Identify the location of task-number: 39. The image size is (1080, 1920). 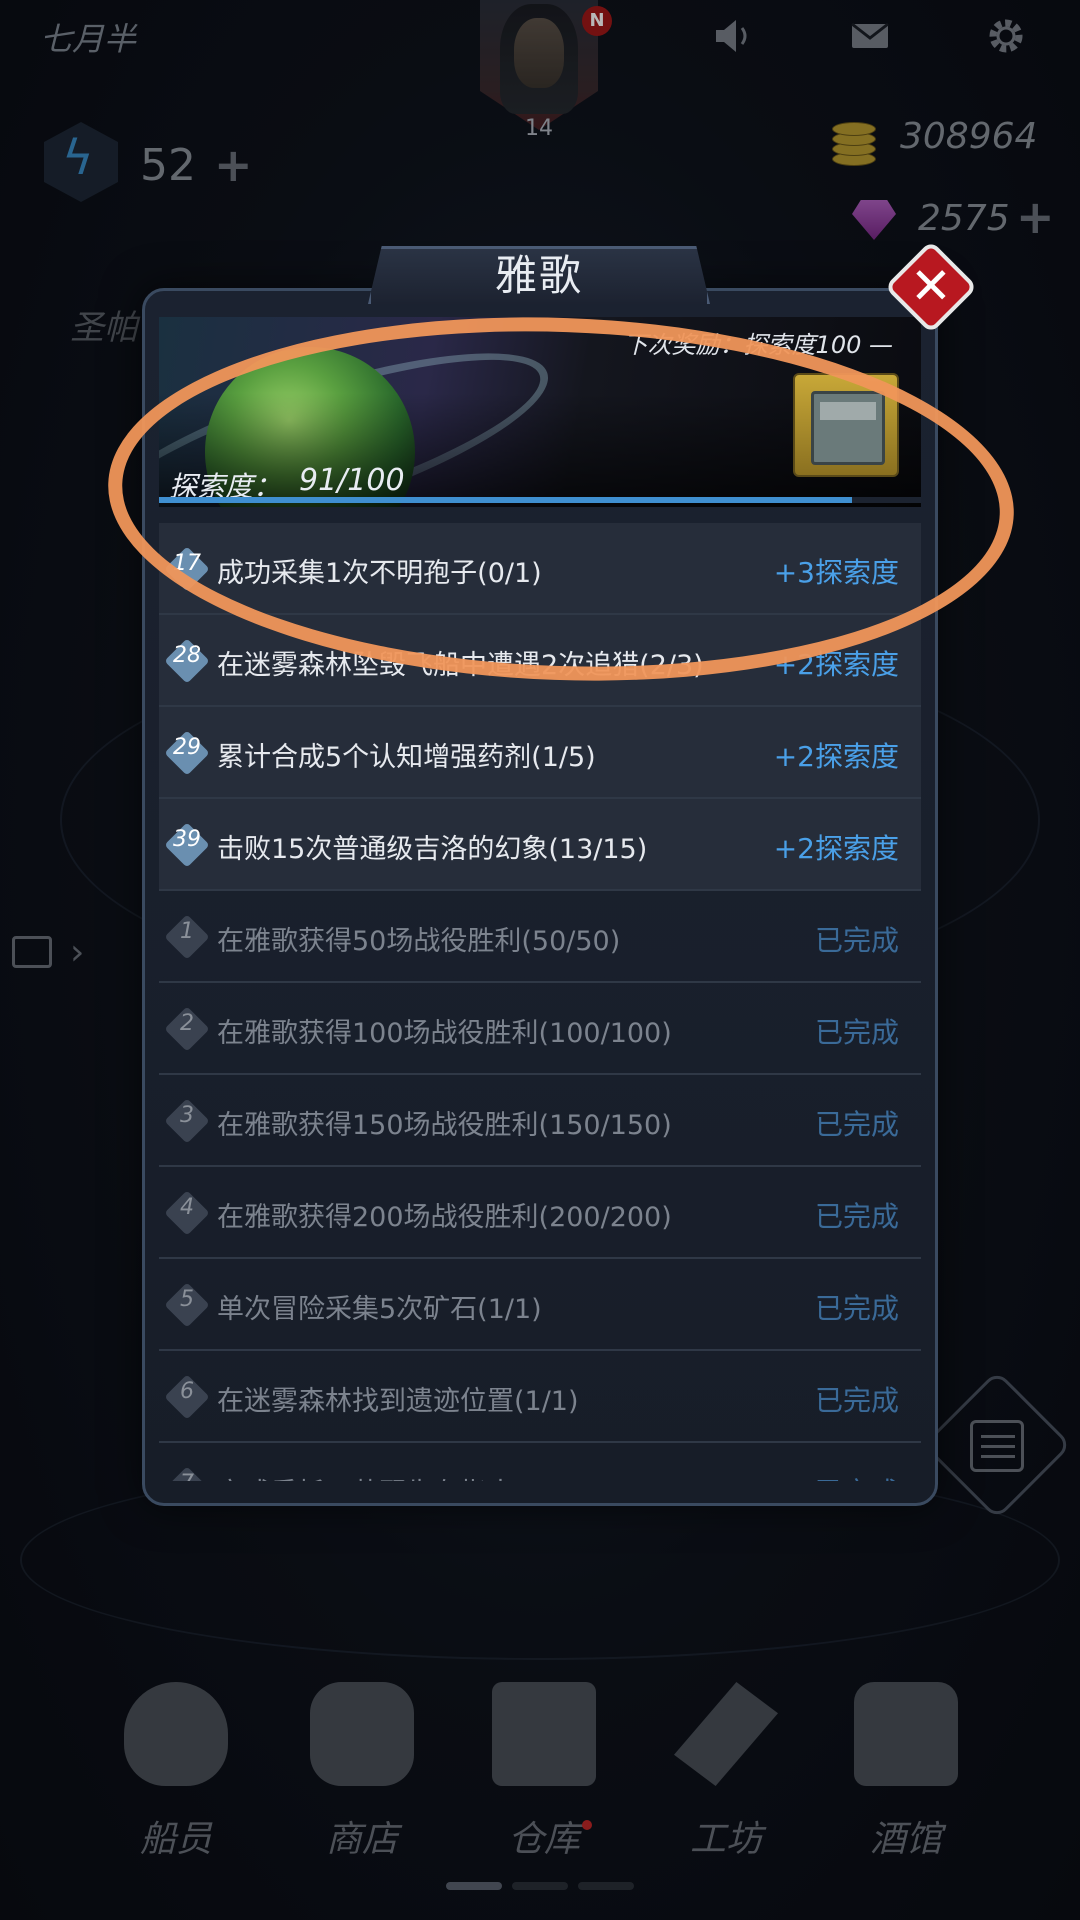
(187, 839).